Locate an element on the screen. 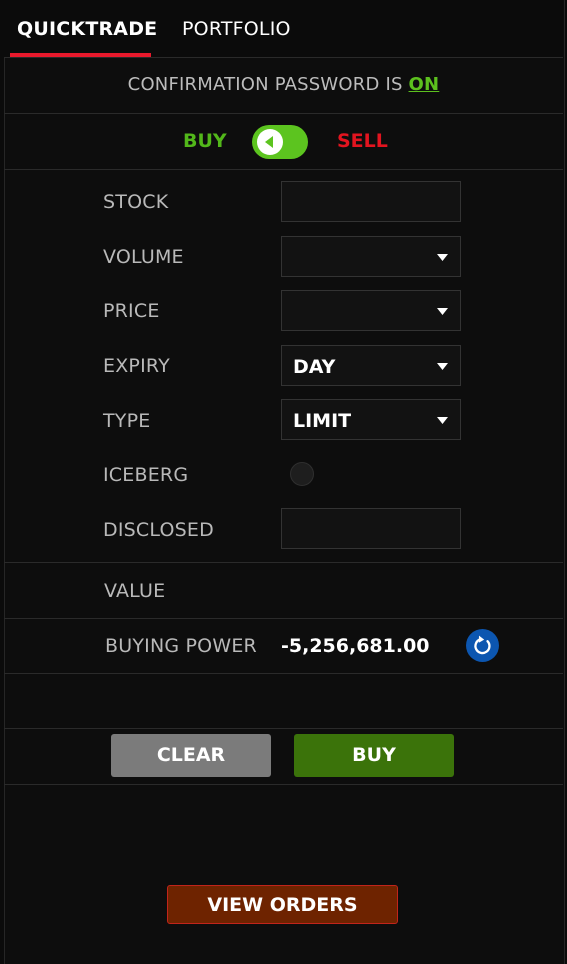 This screenshot has width=567, height=964. stock-input is located at coordinates (371, 201).